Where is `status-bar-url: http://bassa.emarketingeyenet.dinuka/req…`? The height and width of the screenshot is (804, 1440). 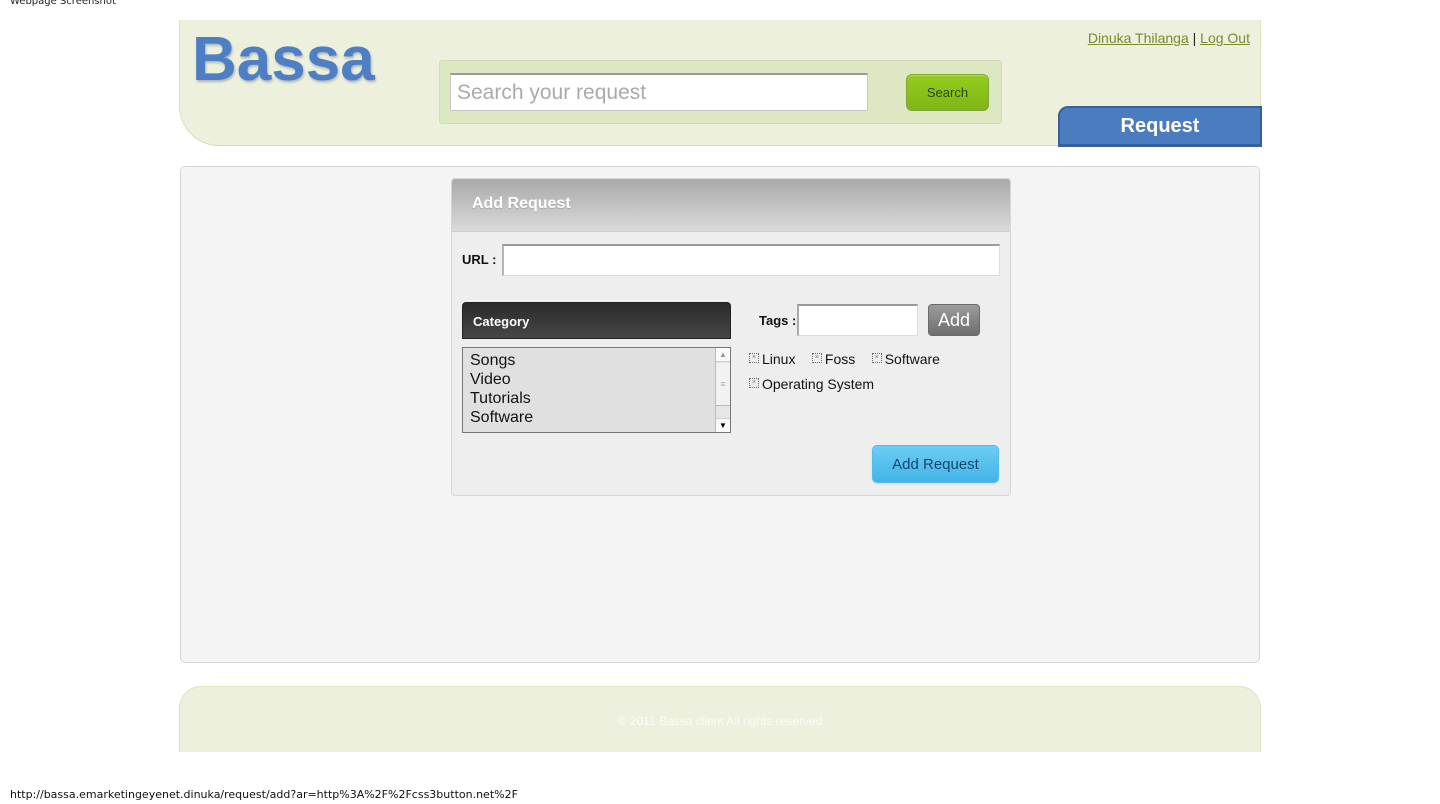
status-bar-url: http://bassa.emarketingeyenet.dinuka/req… is located at coordinates (264, 794).